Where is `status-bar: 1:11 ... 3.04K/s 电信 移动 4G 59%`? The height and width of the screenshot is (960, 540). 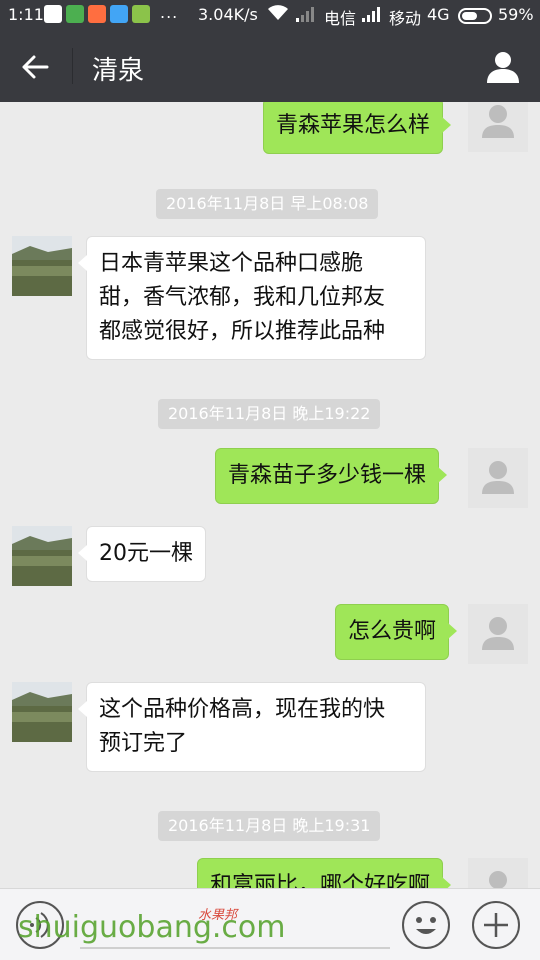
status-bar: 1:11 ... 3.04K/s 电信 移动 4G 59% is located at coordinates (270, 15).